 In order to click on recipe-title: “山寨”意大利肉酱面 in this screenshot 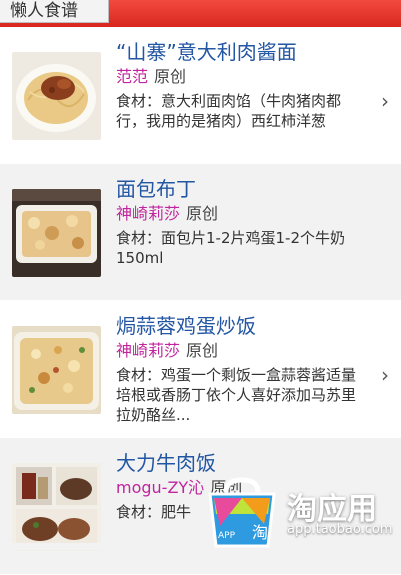, I will do `click(206, 52)`.